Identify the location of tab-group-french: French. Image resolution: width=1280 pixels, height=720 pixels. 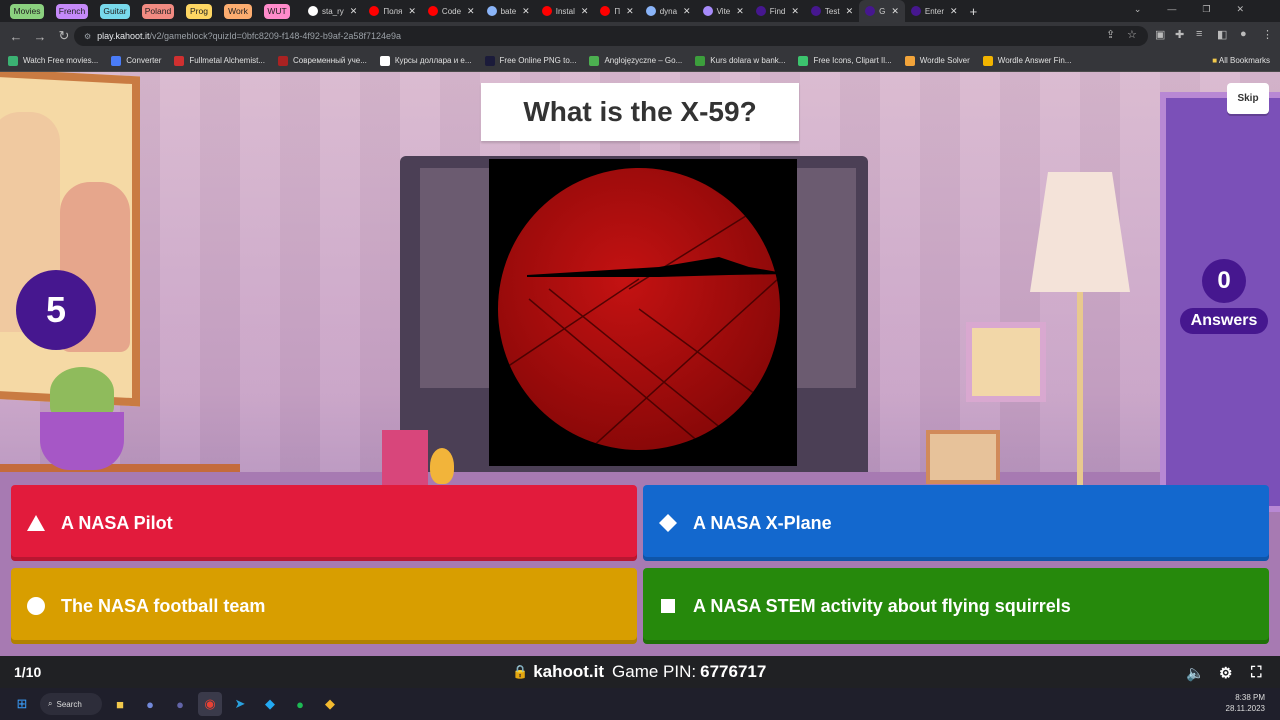
(72, 11).